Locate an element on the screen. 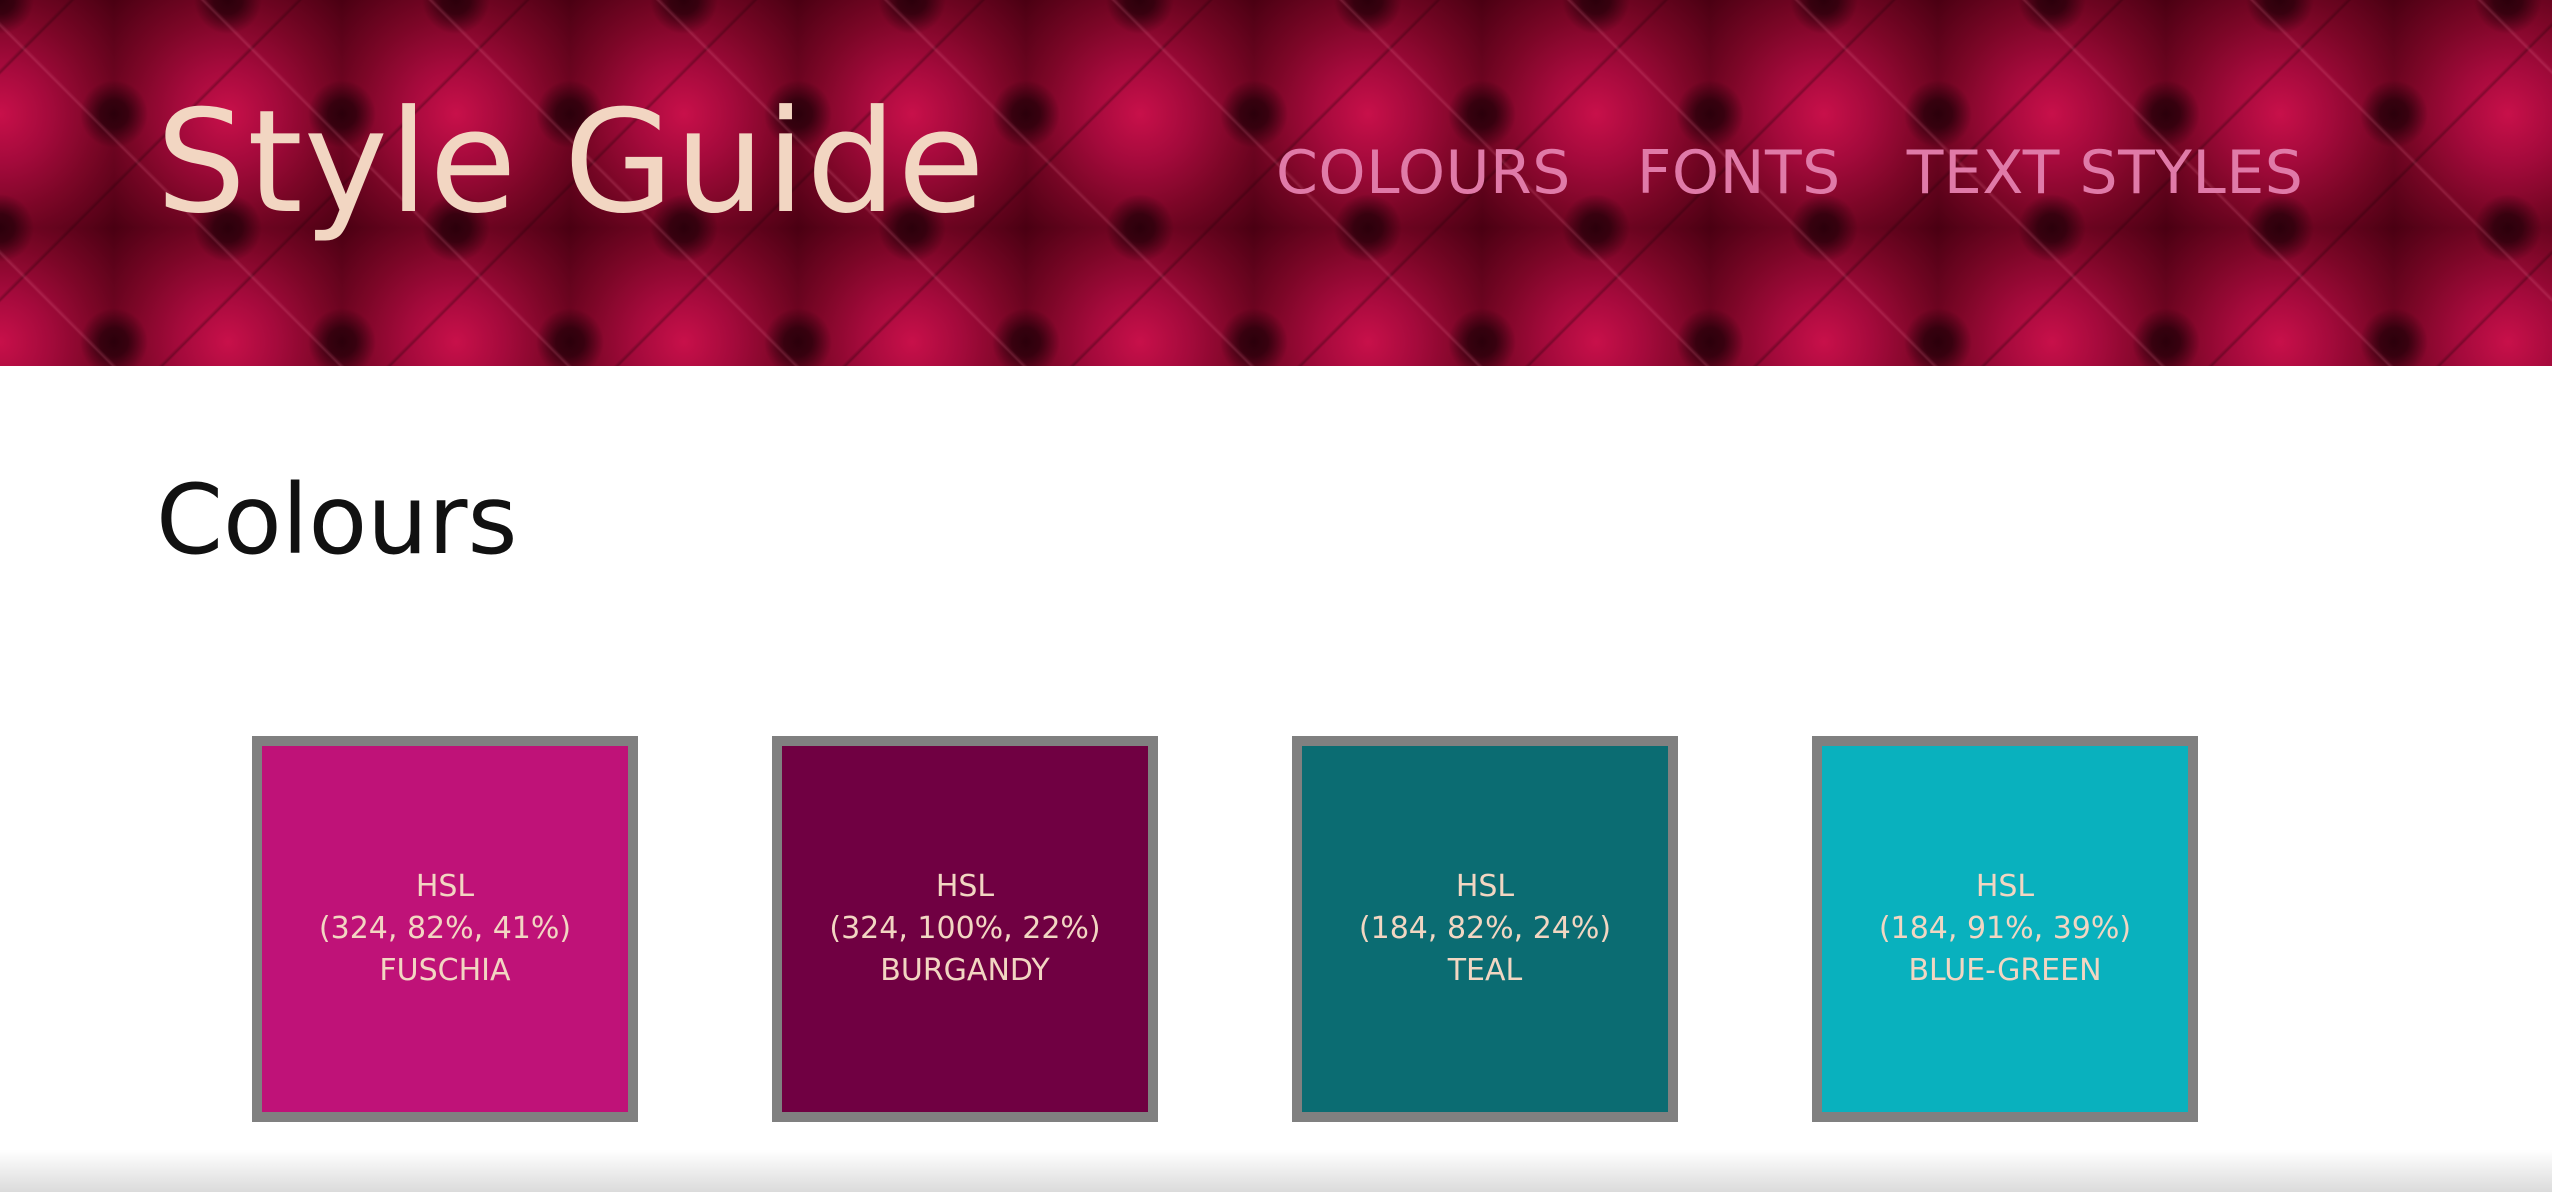 The height and width of the screenshot is (1192, 2552). swatch-values: (184, 82%, 24%) is located at coordinates (1485, 928).